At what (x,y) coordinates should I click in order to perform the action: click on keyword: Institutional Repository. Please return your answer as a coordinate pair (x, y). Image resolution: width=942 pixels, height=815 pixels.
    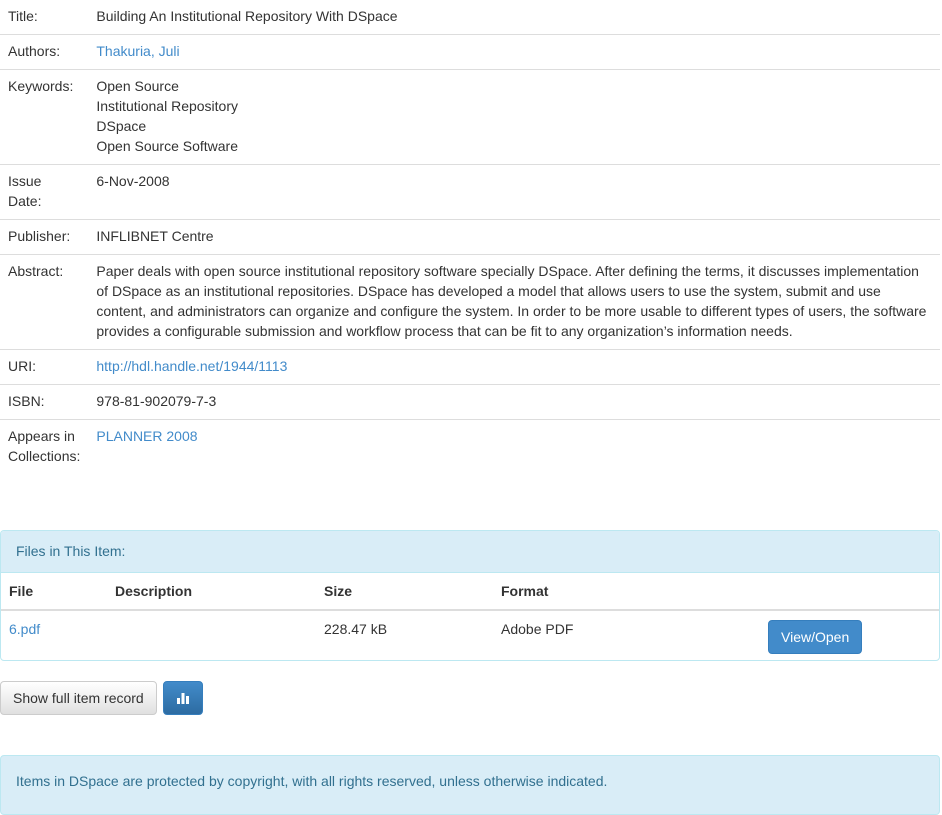
    Looking at the image, I should click on (167, 106).